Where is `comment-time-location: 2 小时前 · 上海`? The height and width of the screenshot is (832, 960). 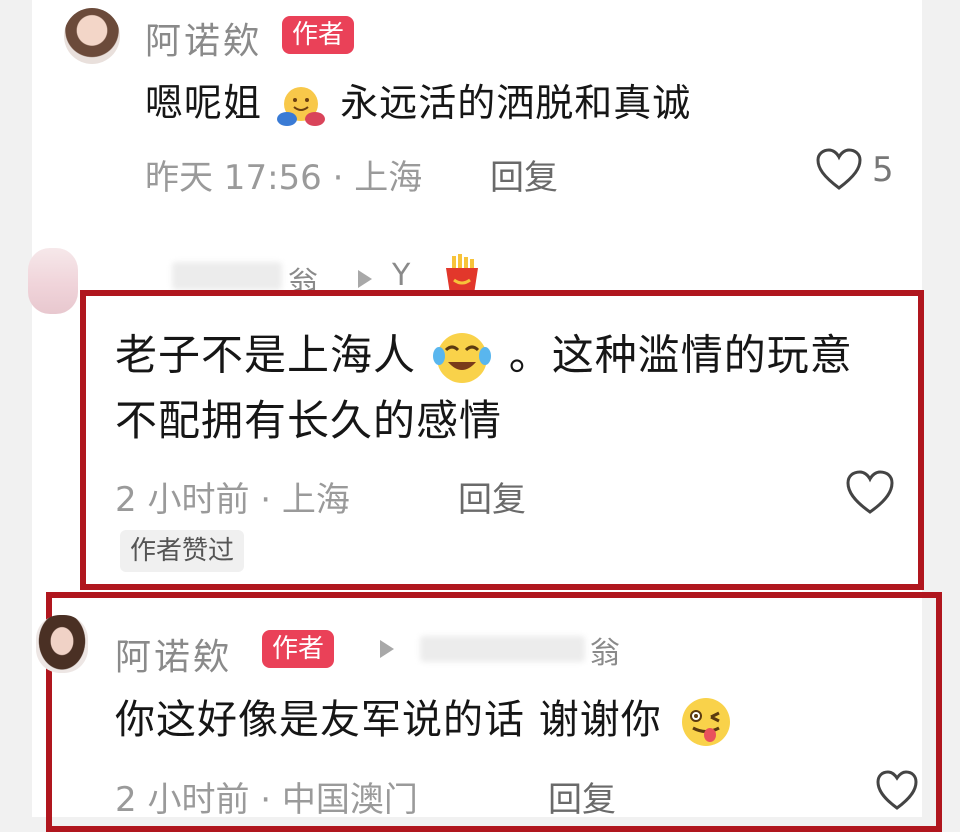 comment-time-location: 2 小时前 · 上海 is located at coordinates (232, 500).